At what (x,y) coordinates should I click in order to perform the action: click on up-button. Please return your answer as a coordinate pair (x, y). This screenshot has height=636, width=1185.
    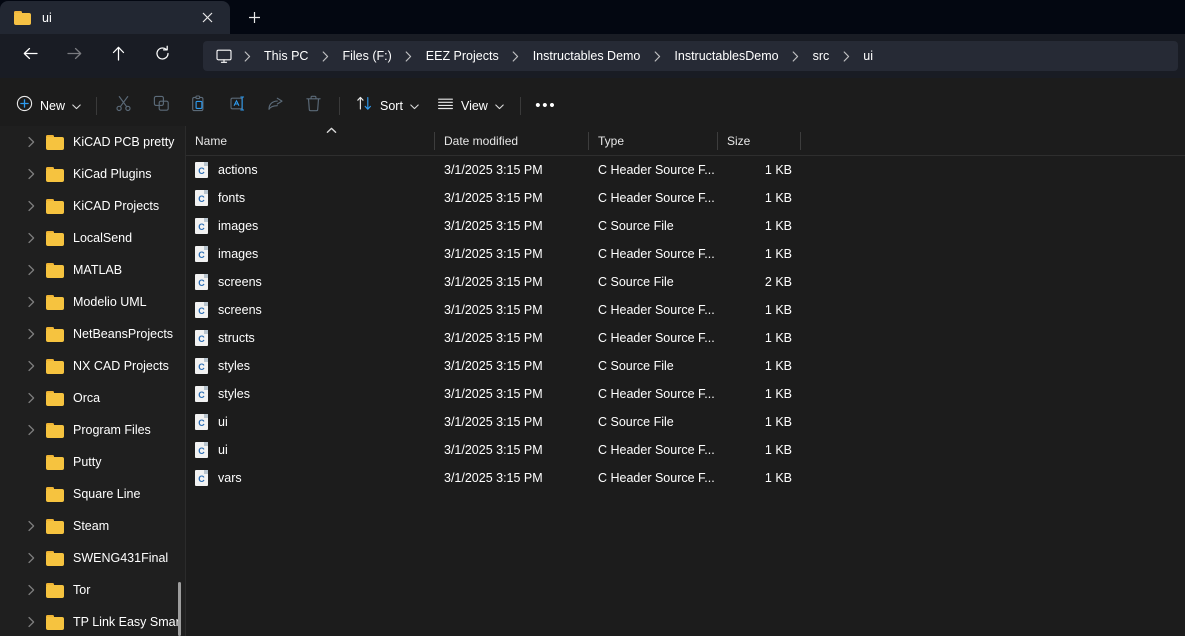
    Looking at the image, I should click on (118, 56).